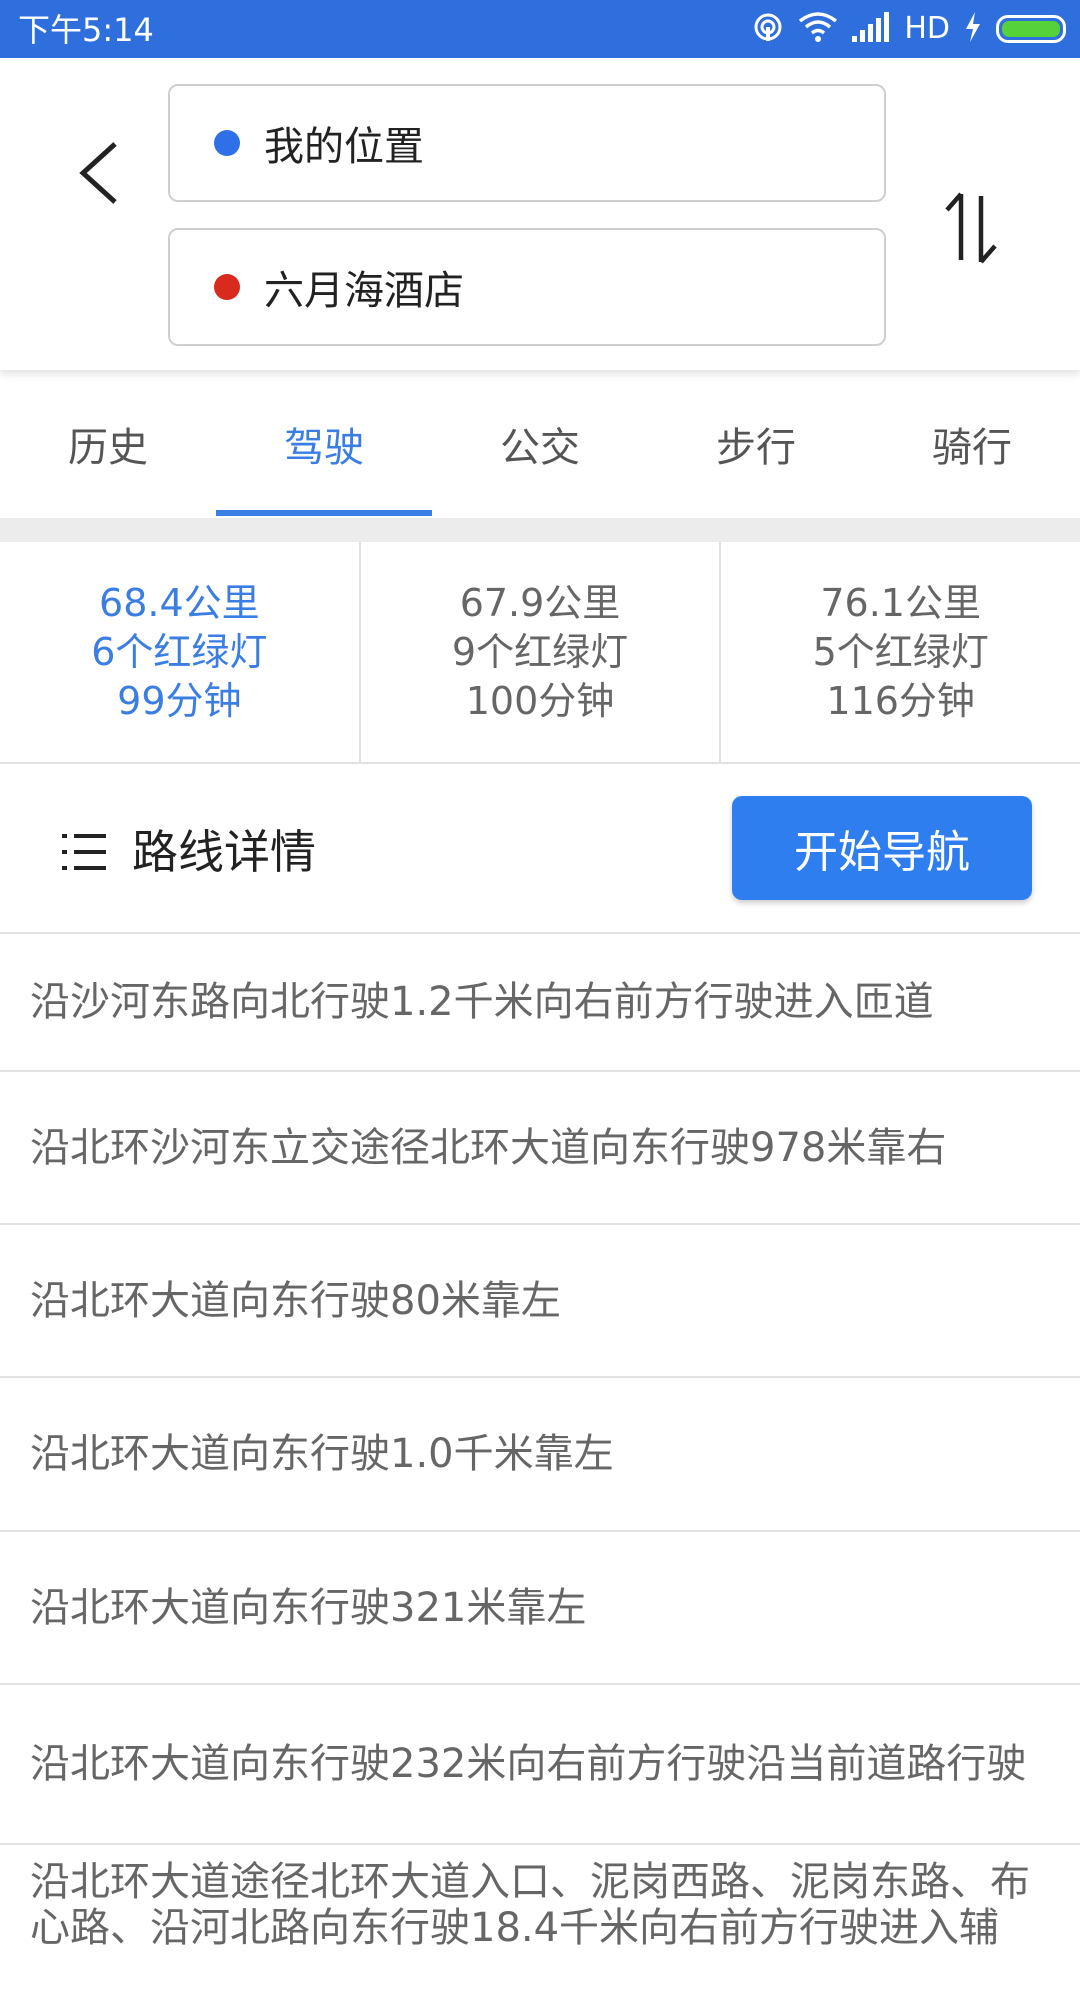 This screenshot has width=1080, height=2005. I want to click on list-item: 沿北环沙河东立交途径北环大道向东行驶978米靠右, so click(540, 1148).